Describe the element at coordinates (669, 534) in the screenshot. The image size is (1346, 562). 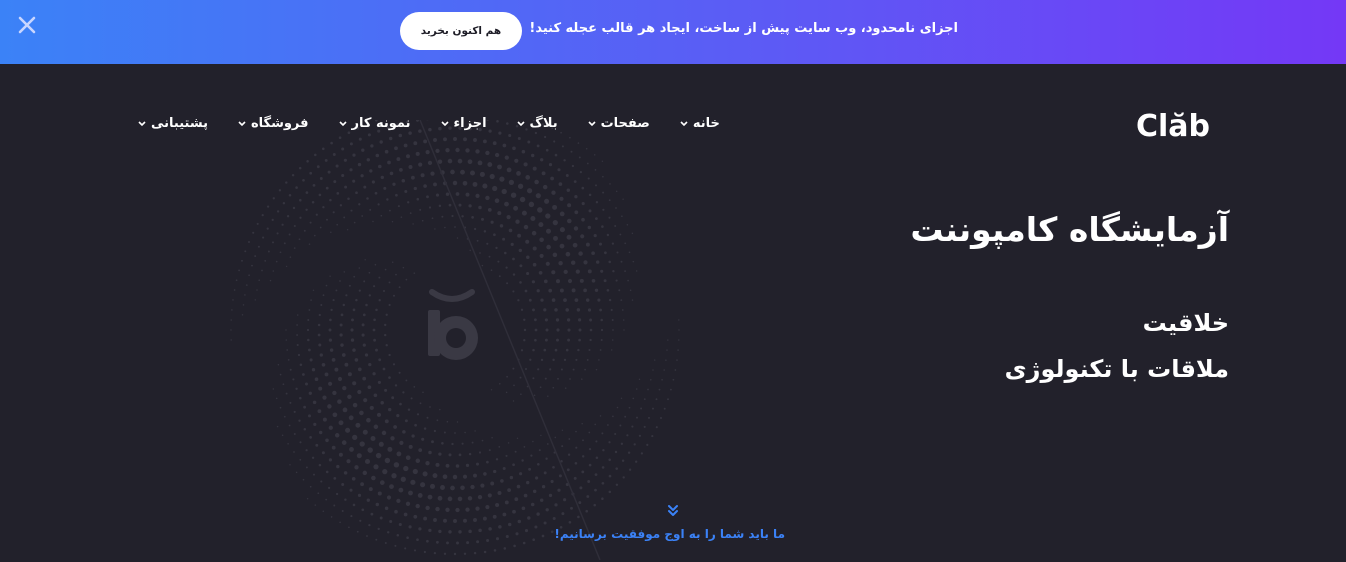
I see `scroll-tagline: ما باید شما را به اوج موفقیت برسانیم!` at that location.